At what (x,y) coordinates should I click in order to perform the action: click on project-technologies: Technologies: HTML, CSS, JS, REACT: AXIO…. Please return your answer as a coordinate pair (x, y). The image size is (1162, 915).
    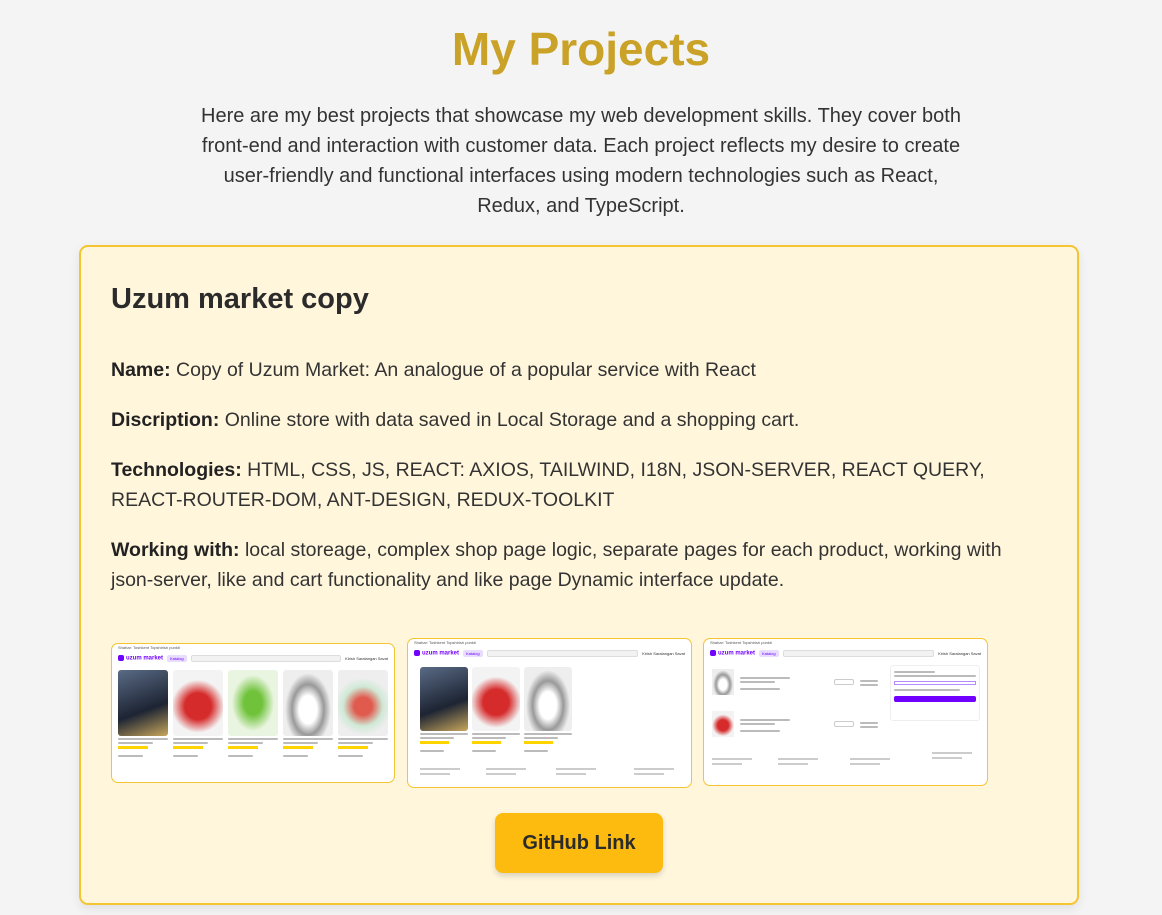
    Looking at the image, I should click on (571, 485).